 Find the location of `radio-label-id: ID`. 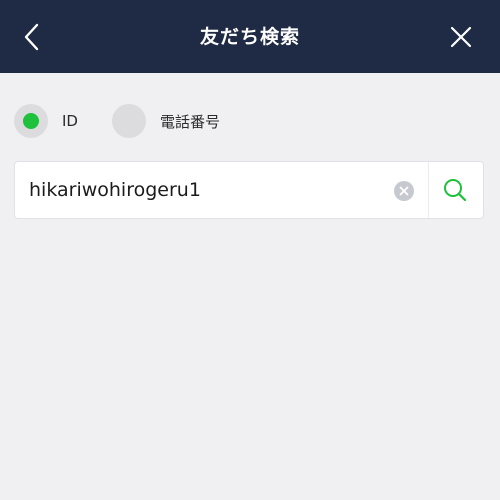

radio-label-id: ID is located at coordinates (70, 121).